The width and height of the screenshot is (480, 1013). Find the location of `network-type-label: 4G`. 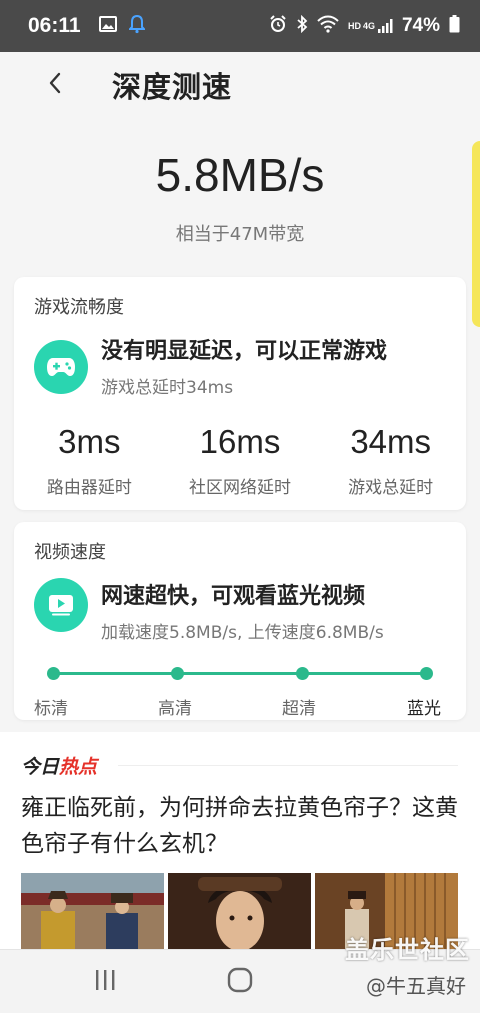

network-type-label: 4G is located at coordinates (368, 26).